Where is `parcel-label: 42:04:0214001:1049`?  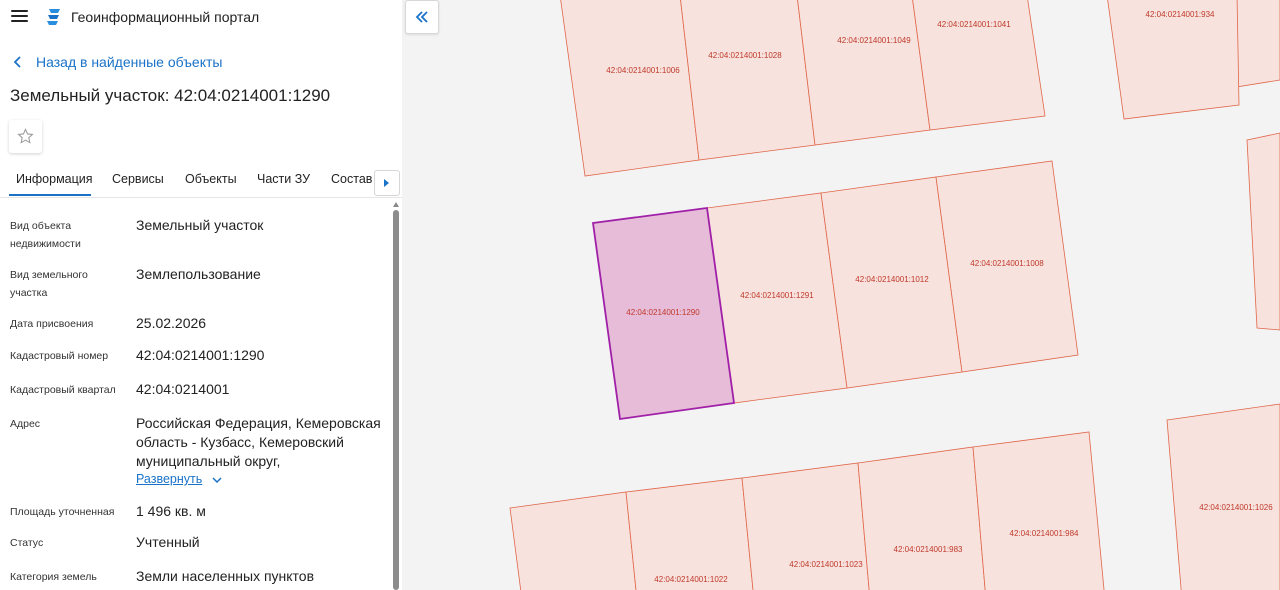 parcel-label: 42:04:0214001:1049 is located at coordinates (874, 40).